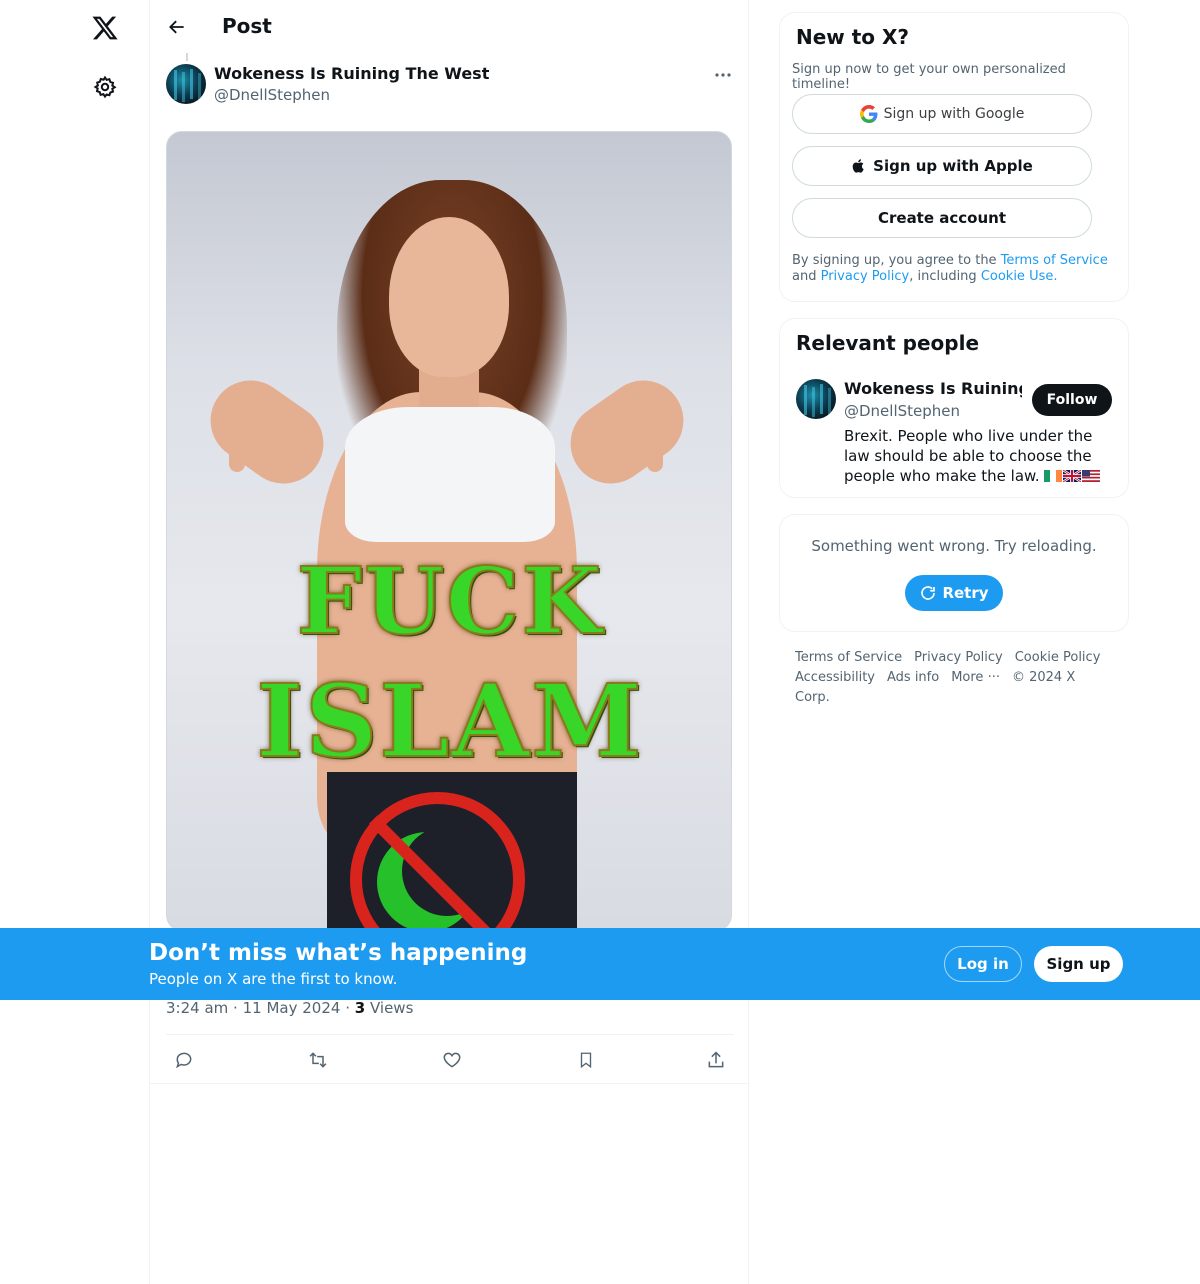 The width and height of the screenshot is (1200, 1284). What do you see at coordinates (965, 593) in the screenshot?
I see `retry-label: Retry` at bounding box center [965, 593].